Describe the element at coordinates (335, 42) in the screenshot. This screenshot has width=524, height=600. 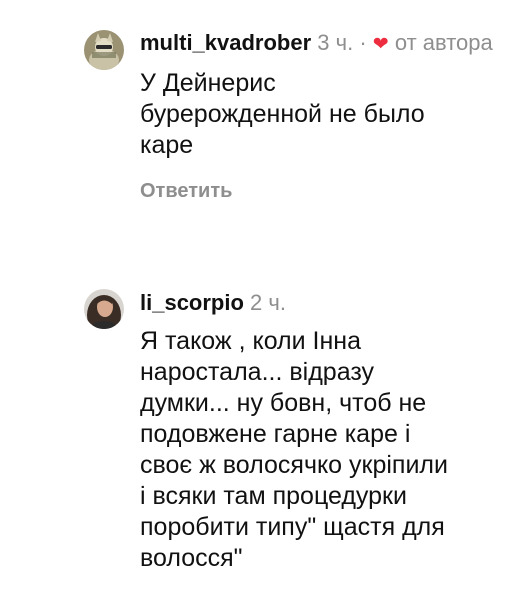
I see `comment-time: 3 ч.` at that location.